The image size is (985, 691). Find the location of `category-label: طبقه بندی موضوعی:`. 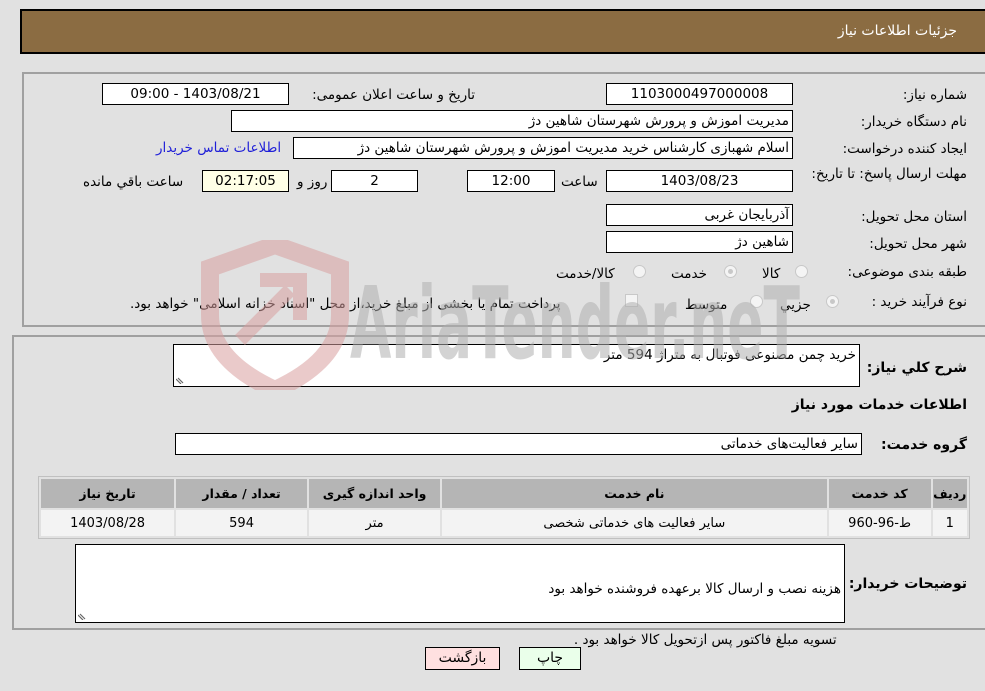

category-label: طبقه بندی موضوعی: is located at coordinates (907, 272).